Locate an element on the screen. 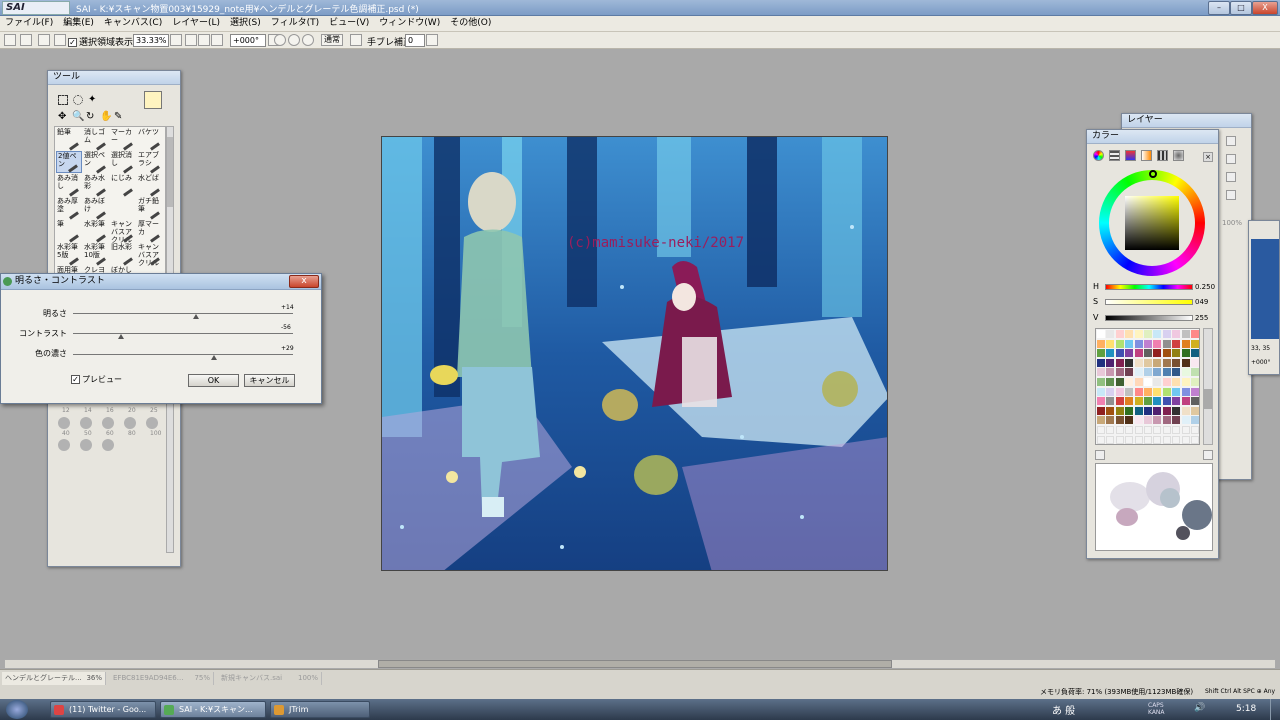 The height and width of the screenshot is (720, 1280). scrollbar-thumb is located at coordinates (635, 664).